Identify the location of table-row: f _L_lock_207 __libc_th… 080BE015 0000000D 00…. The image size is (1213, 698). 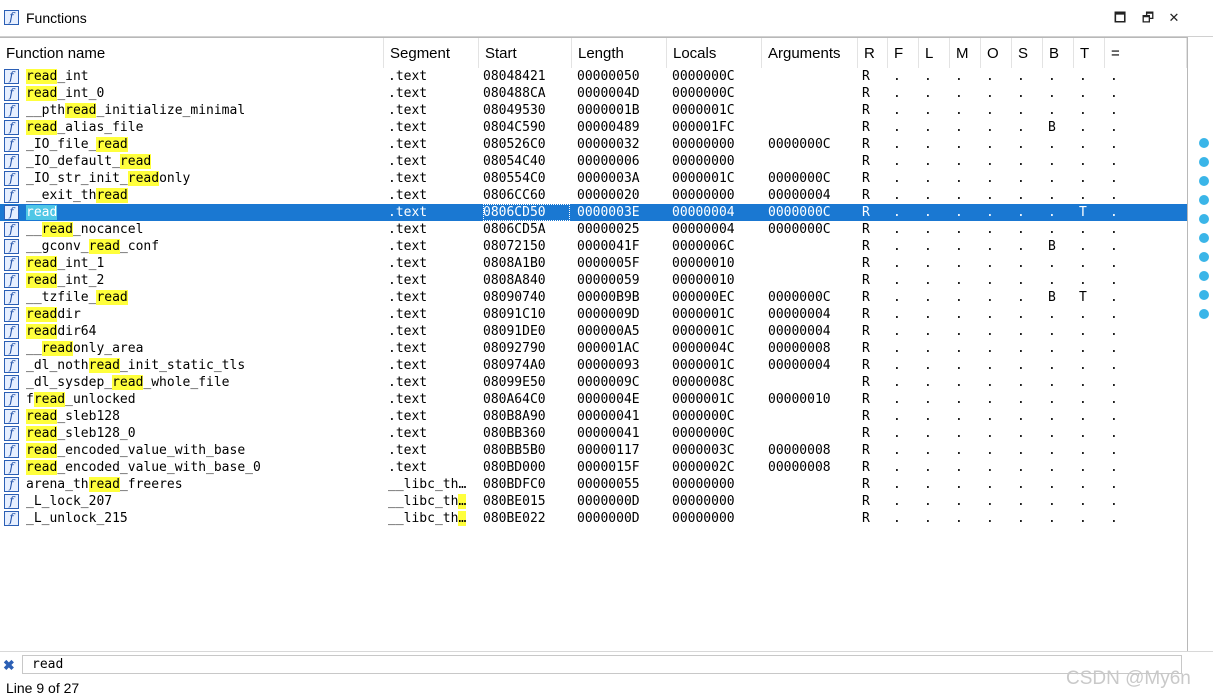
(593, 501).